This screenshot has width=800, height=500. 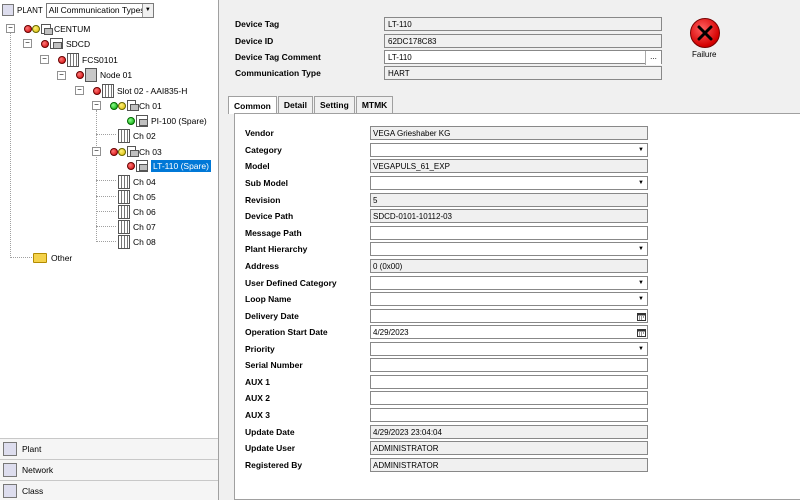 I want to click on aux3-input, so click(x=509, y=415).